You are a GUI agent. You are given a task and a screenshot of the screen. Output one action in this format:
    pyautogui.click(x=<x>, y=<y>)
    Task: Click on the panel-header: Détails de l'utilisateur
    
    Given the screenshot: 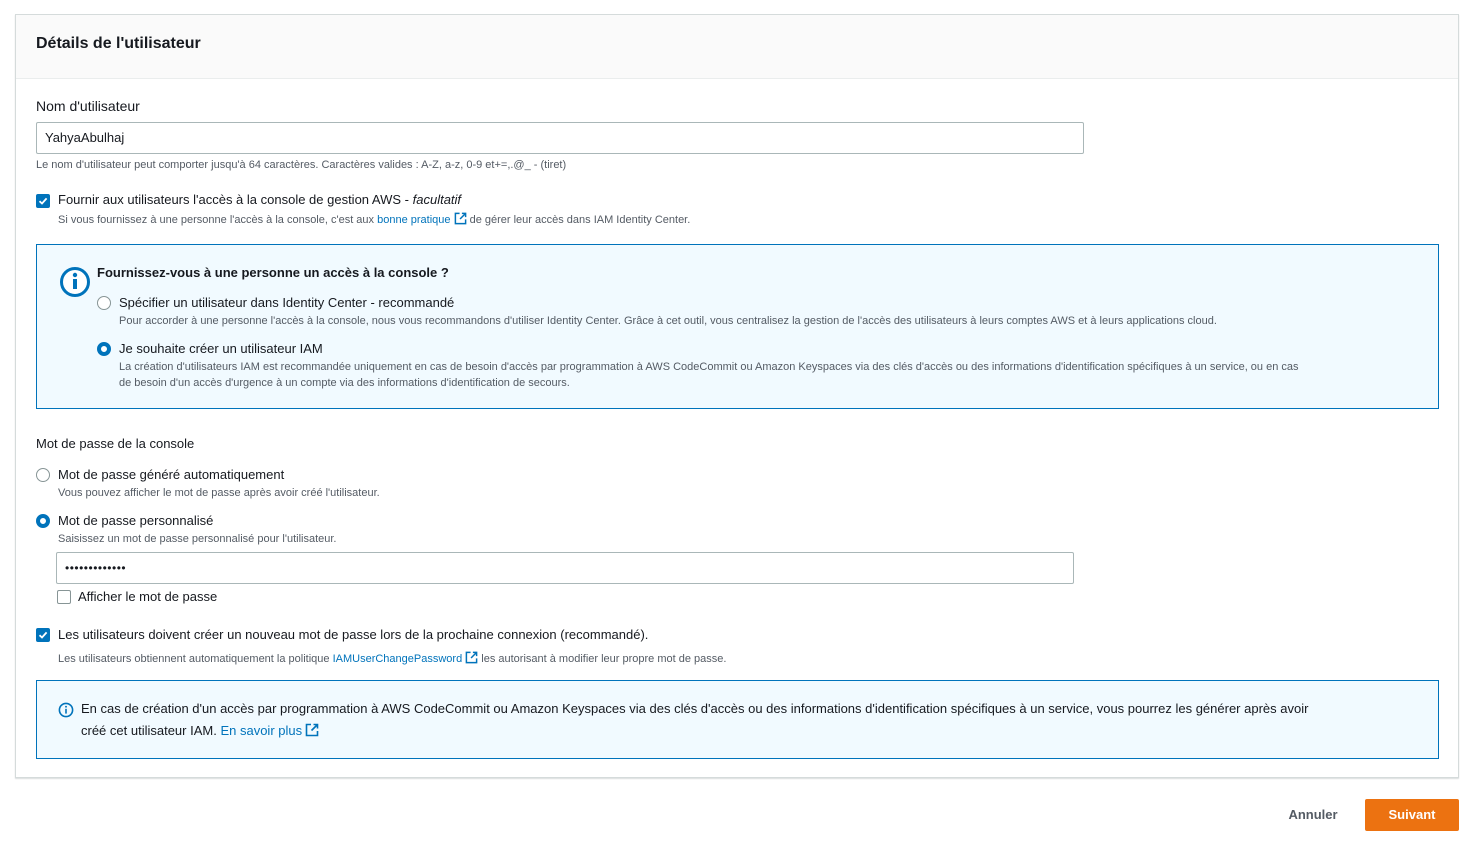 What is the action you would take?
    pyautogui.click(x=737, y=47)
    